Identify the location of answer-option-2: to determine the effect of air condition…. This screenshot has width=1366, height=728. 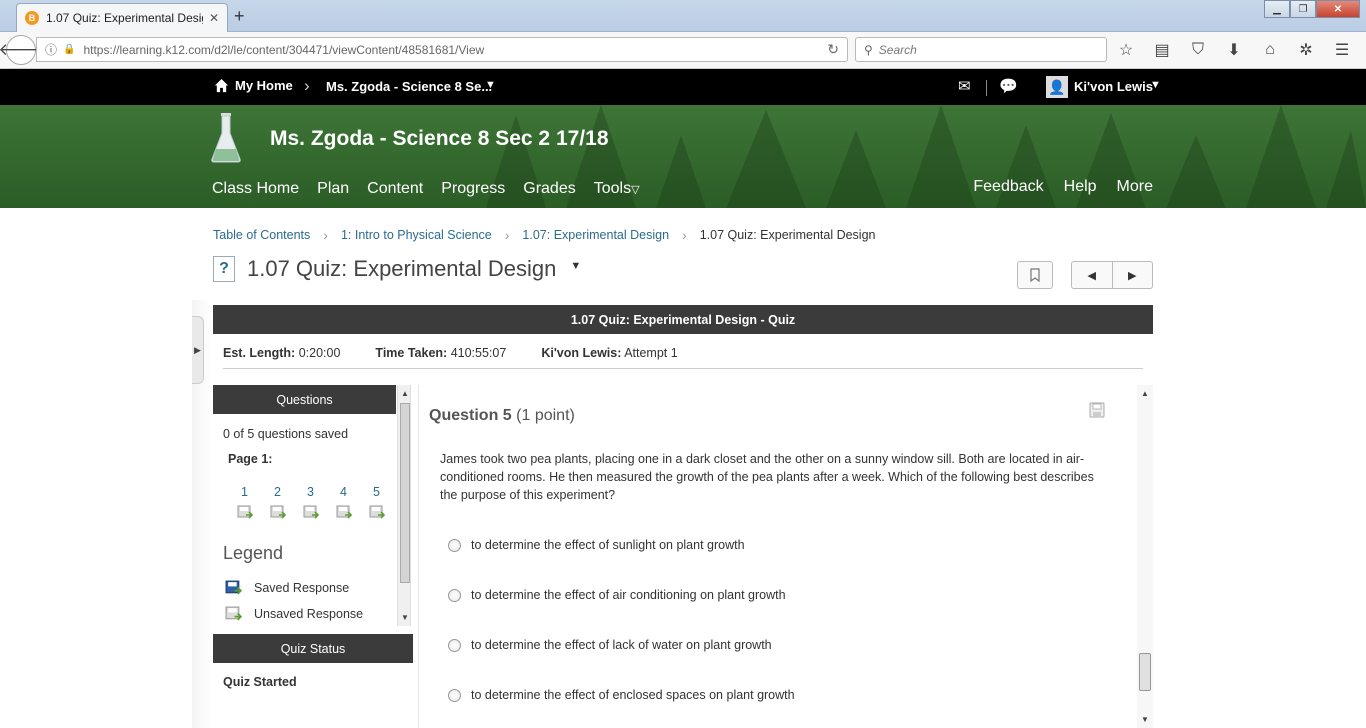
(617, 595).